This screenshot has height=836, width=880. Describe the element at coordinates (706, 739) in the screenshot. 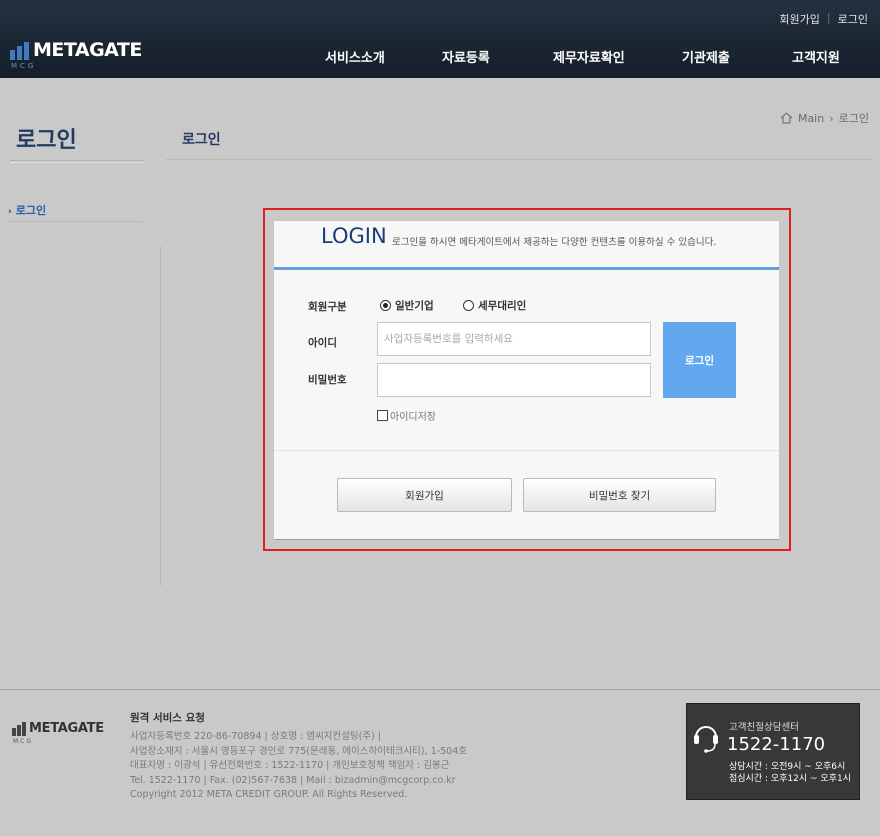

I see `headset-icon` at that location.